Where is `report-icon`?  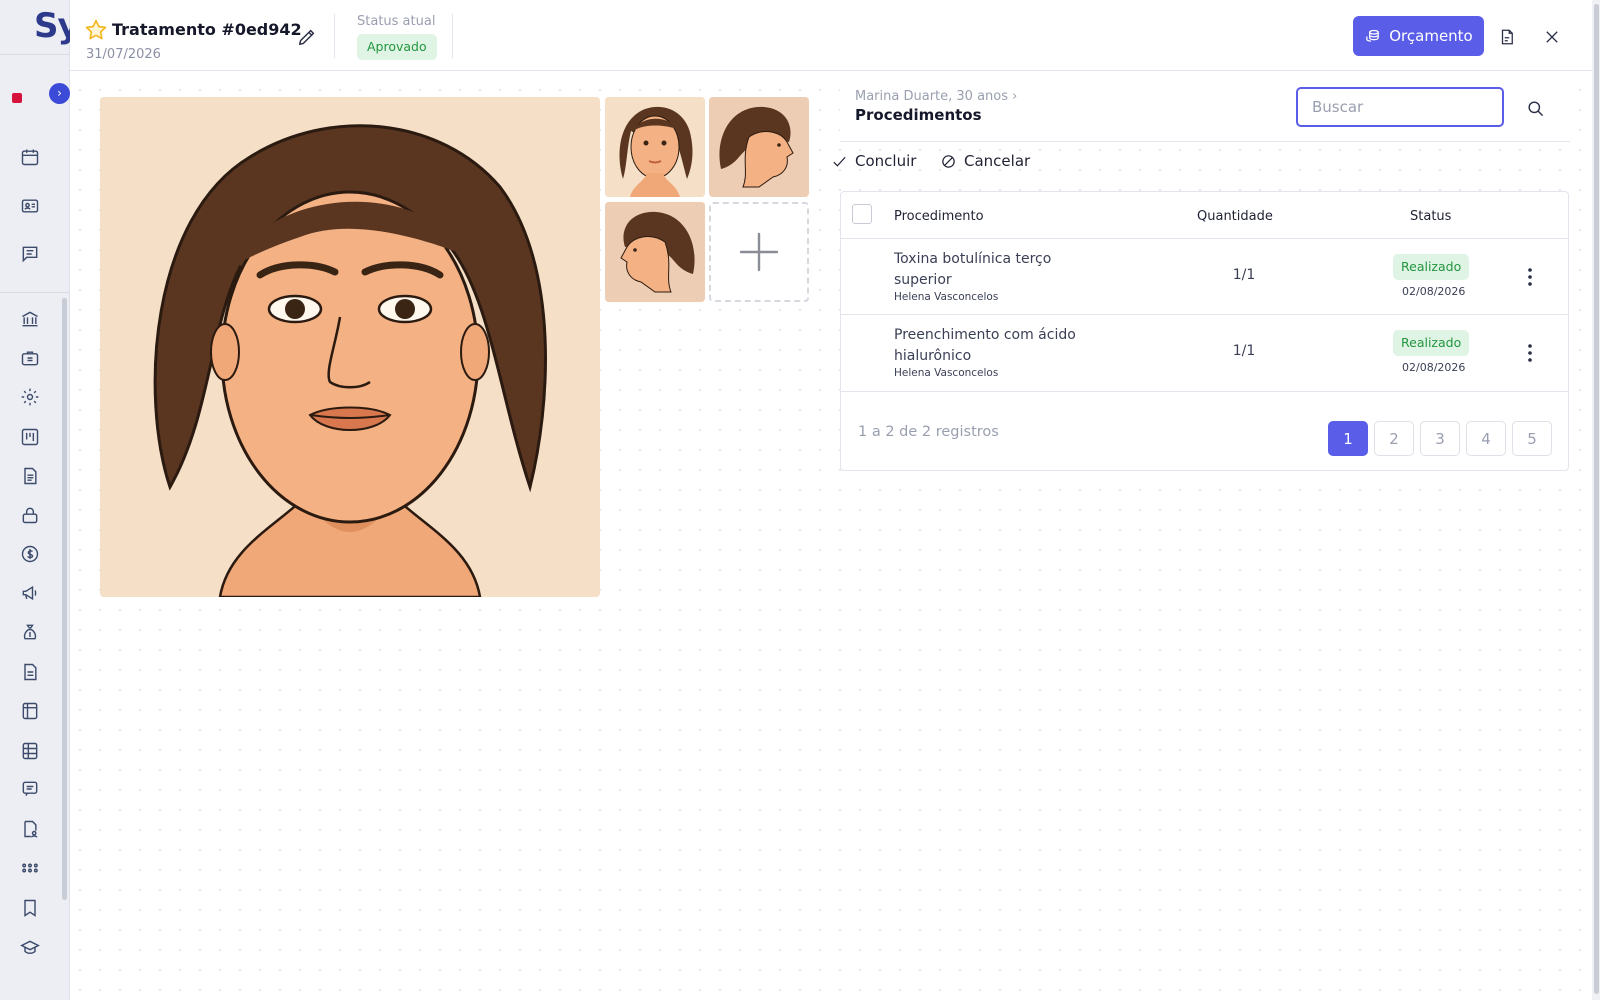 report-icon is located at coordinates (30, 672).